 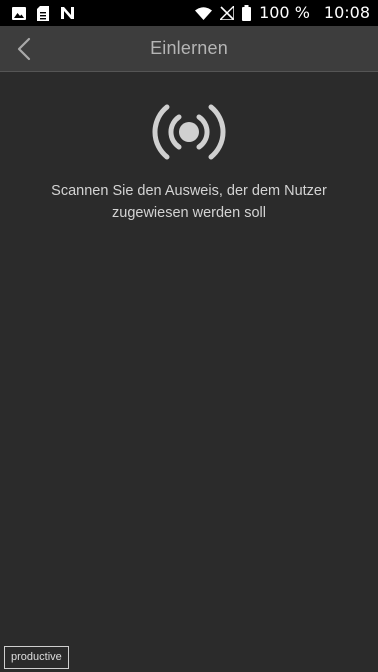 I want to click on status-bar: 100 % 10:08, so click(x=189, y=13).